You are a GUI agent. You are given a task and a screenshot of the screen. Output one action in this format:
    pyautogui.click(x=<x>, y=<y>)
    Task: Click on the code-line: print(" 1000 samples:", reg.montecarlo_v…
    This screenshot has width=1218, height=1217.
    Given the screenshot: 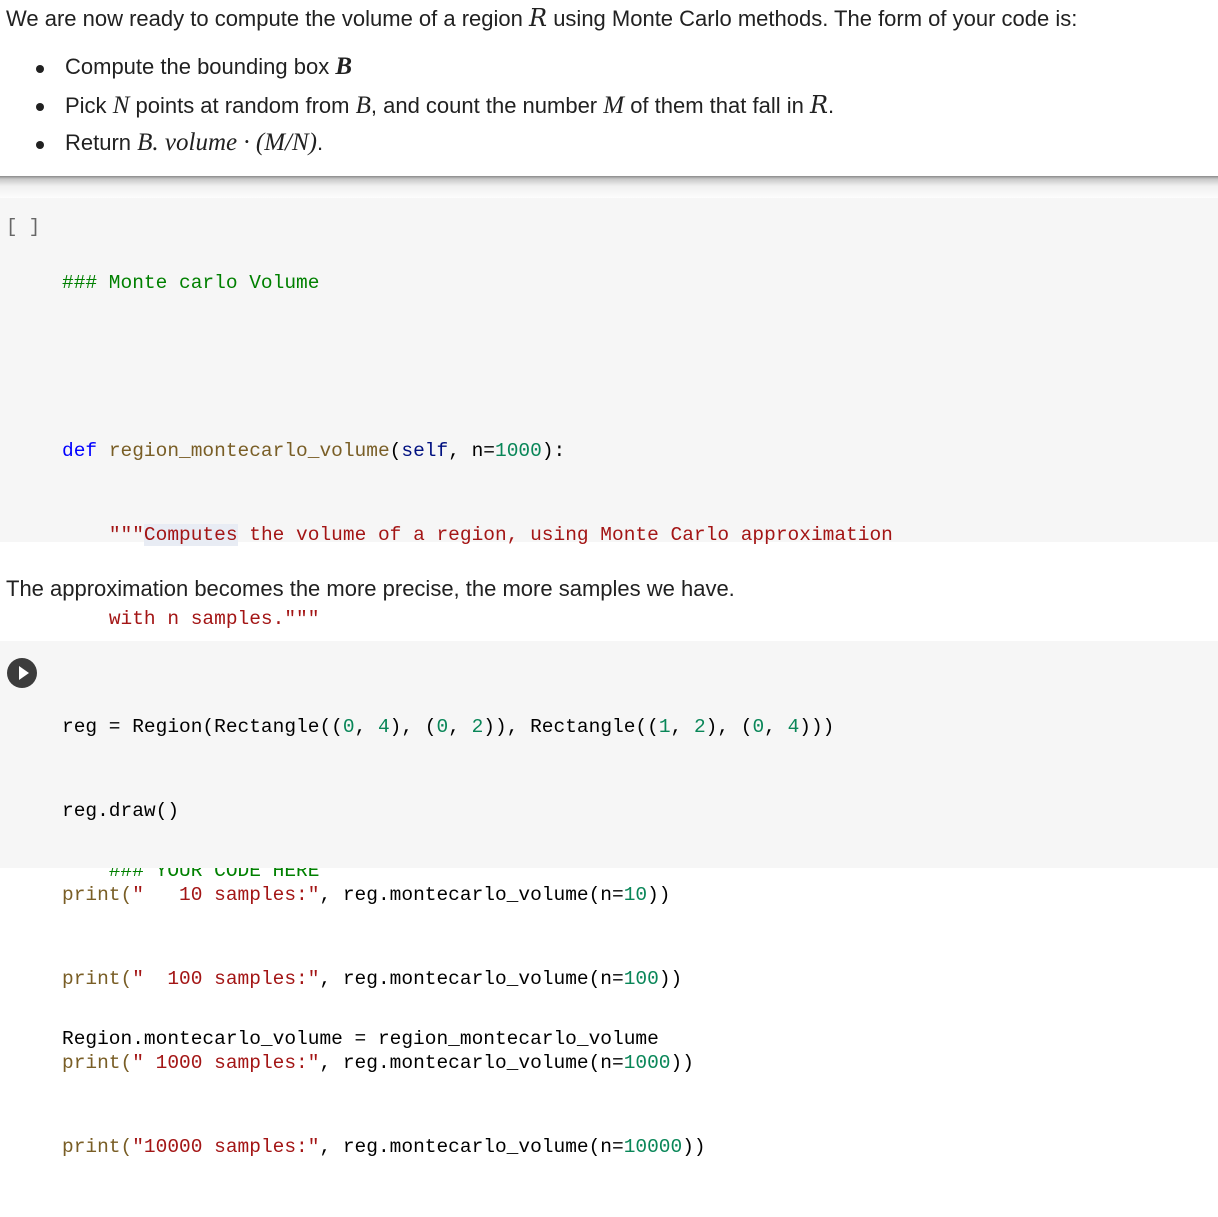 What is the action you would take?
    pyautogui.click(x=448, y=1063)
    